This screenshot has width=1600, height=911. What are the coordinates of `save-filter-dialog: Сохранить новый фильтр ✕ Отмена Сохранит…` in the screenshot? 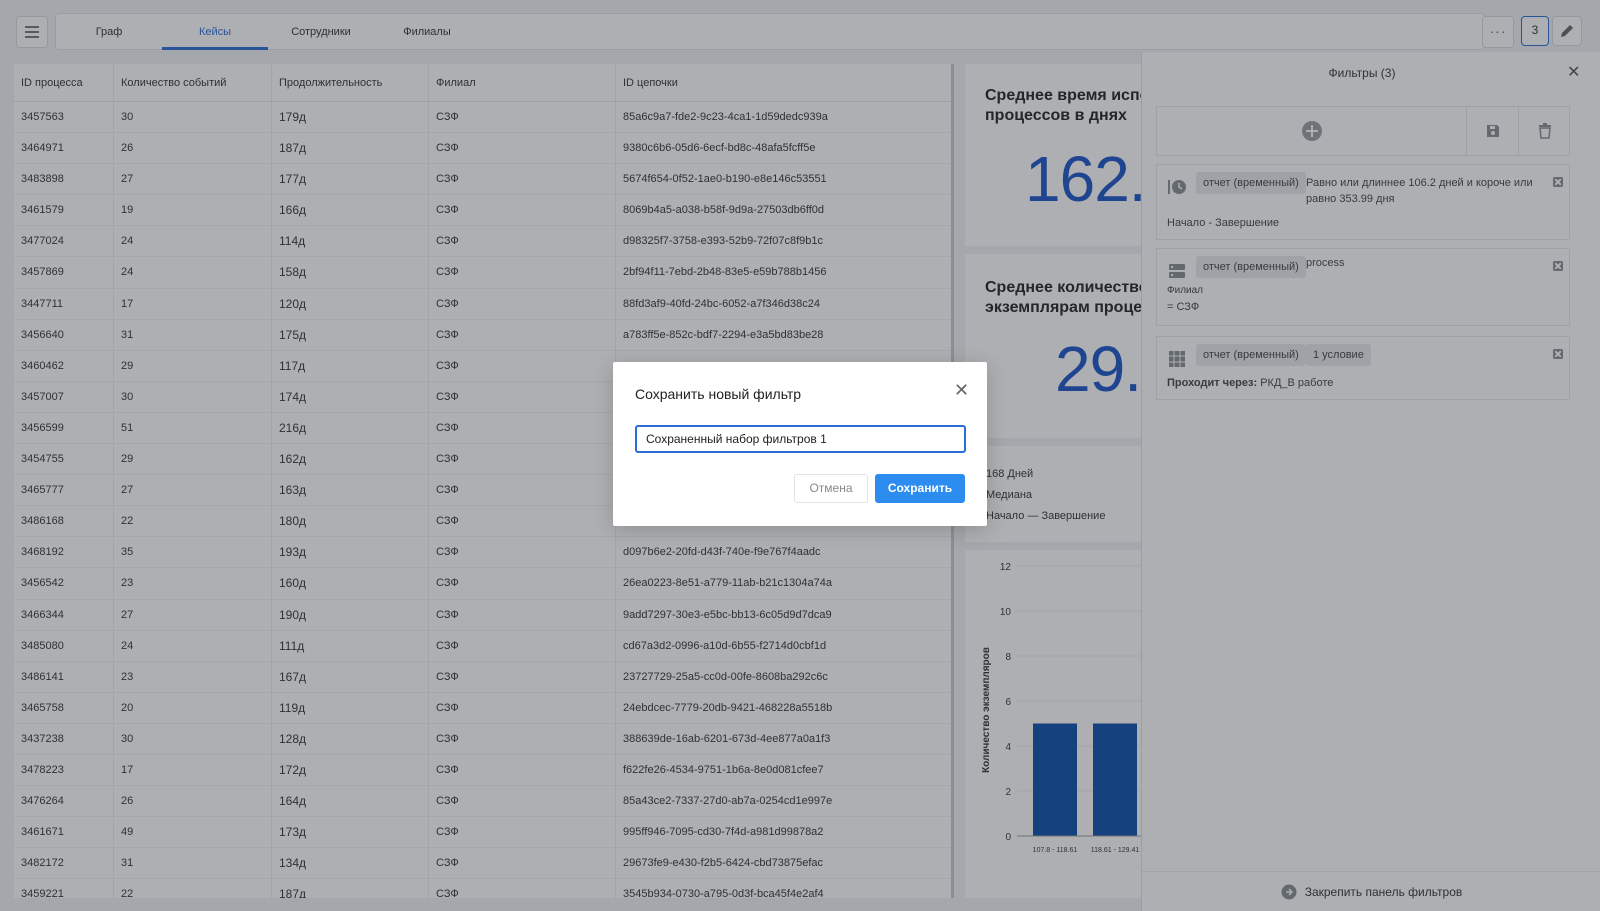 It's located at (800, 444).